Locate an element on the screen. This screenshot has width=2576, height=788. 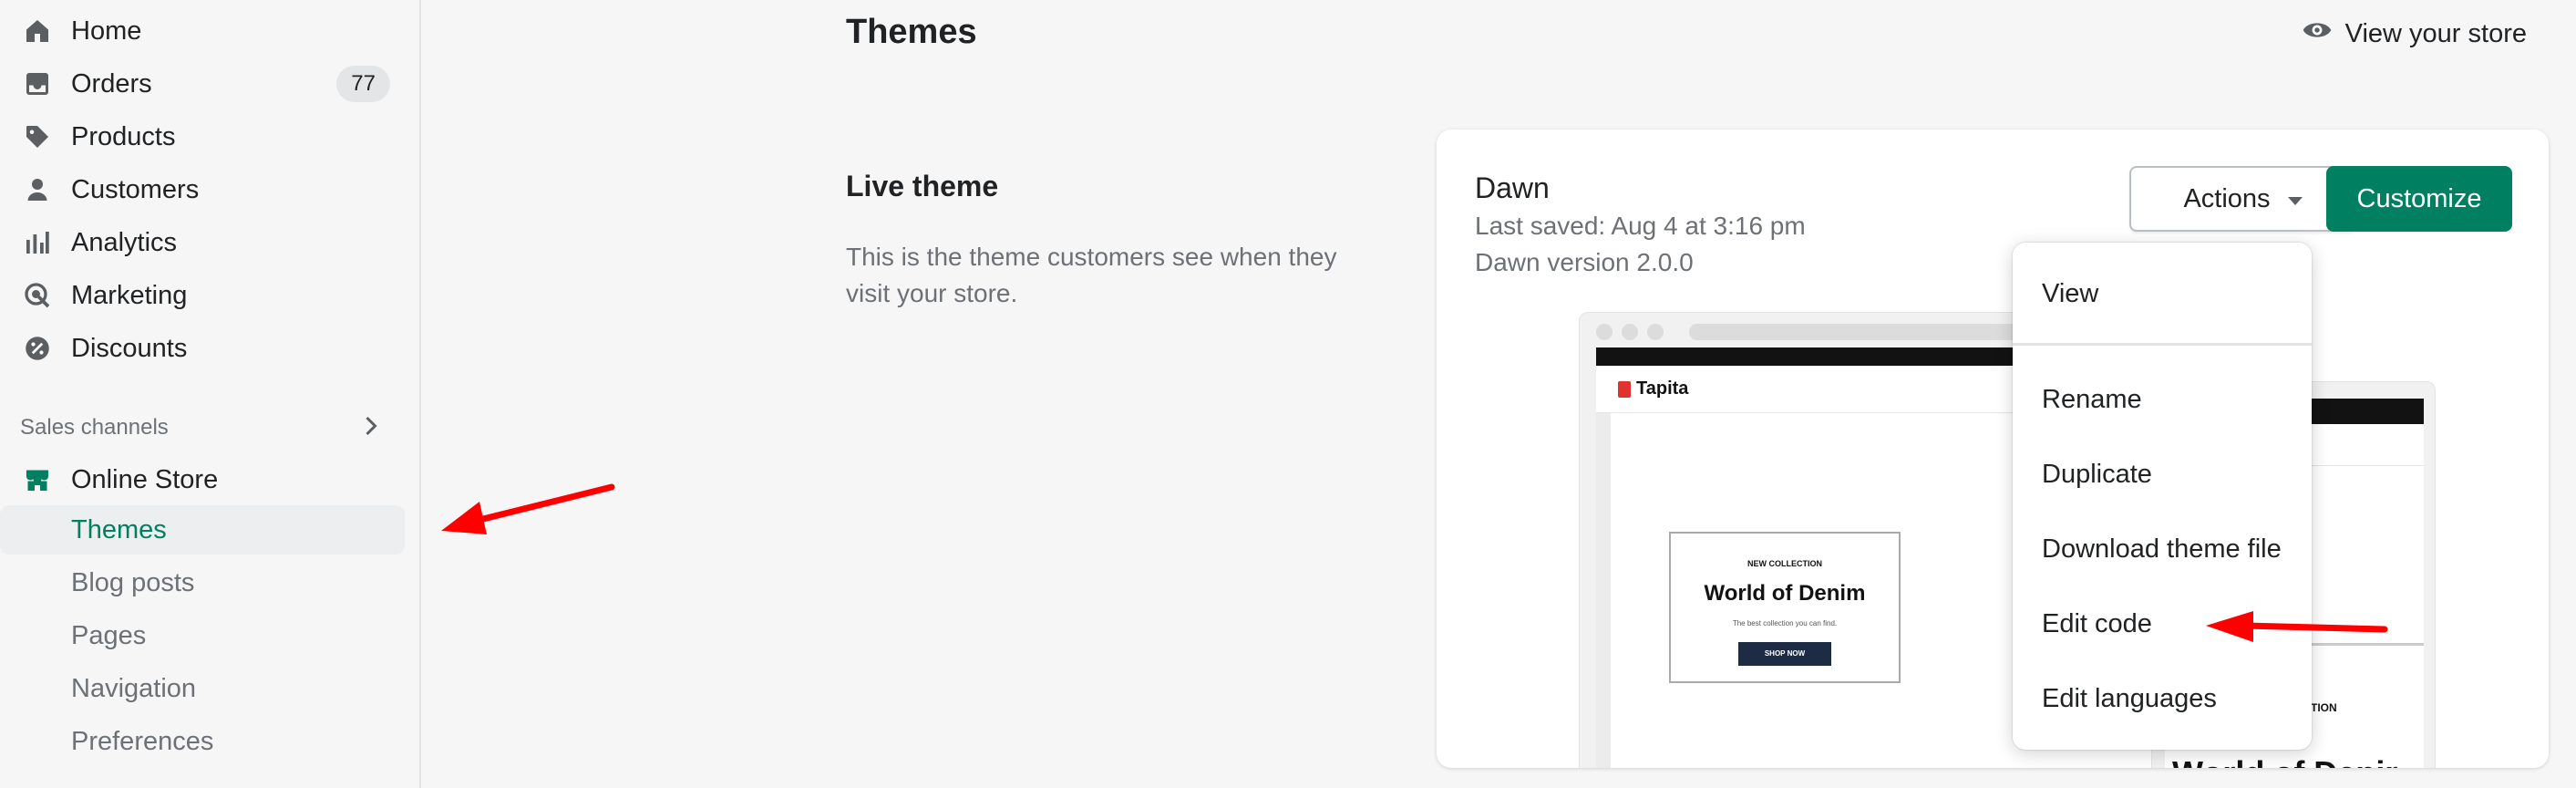
sidebar-item-label: Analytics is located at coordinates (124, 242).